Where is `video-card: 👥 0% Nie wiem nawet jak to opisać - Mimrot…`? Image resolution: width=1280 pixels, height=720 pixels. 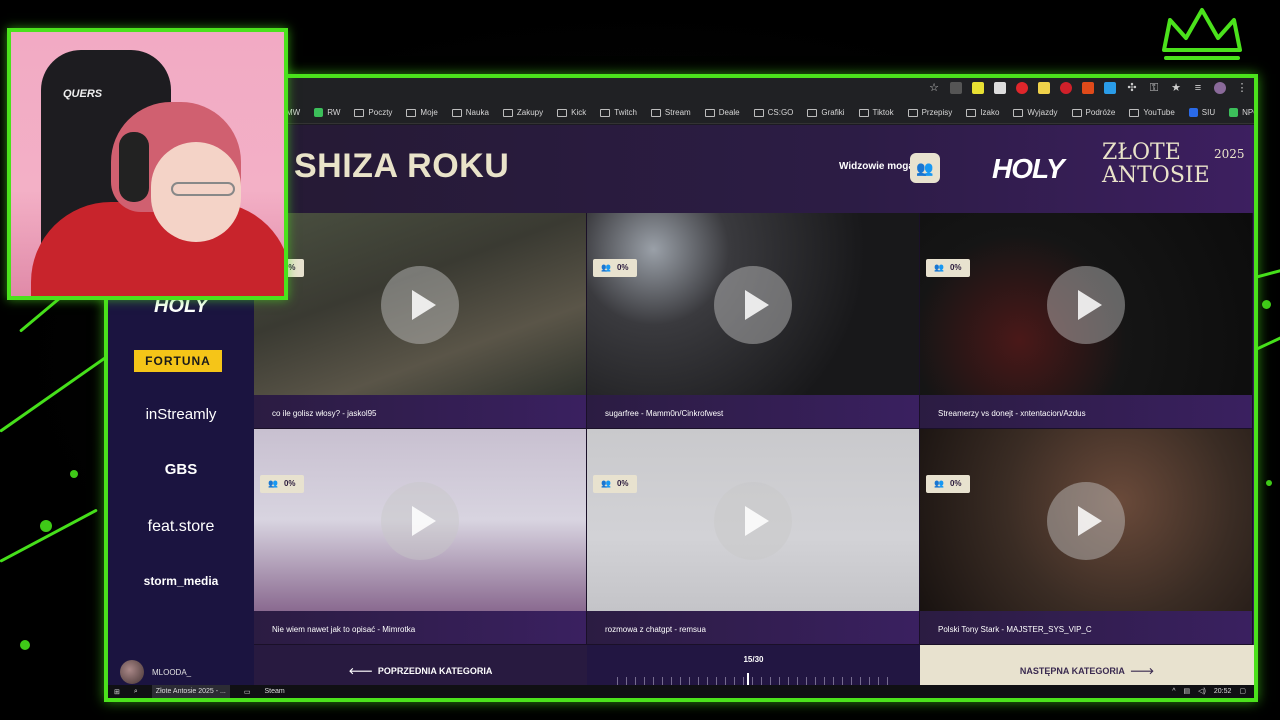 video-card: 👥 0% Nie wiem nawet jak to opisać - Mimrot… is located at coordinates (420, 537).